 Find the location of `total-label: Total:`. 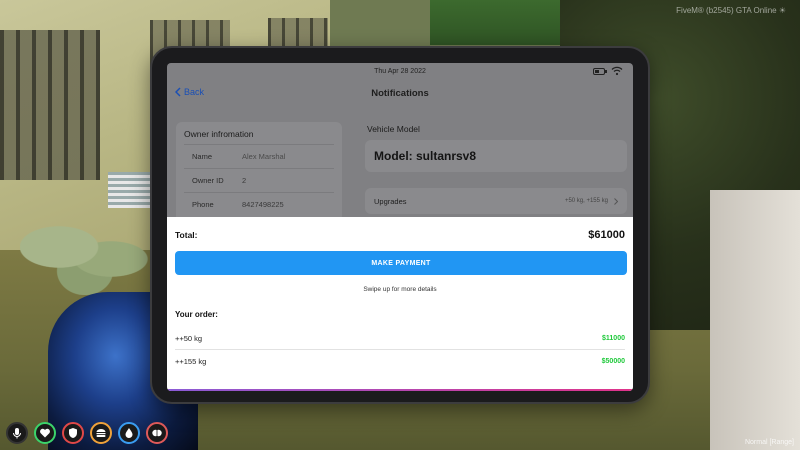

total-label: Total: is located at coordinates (186, 235).